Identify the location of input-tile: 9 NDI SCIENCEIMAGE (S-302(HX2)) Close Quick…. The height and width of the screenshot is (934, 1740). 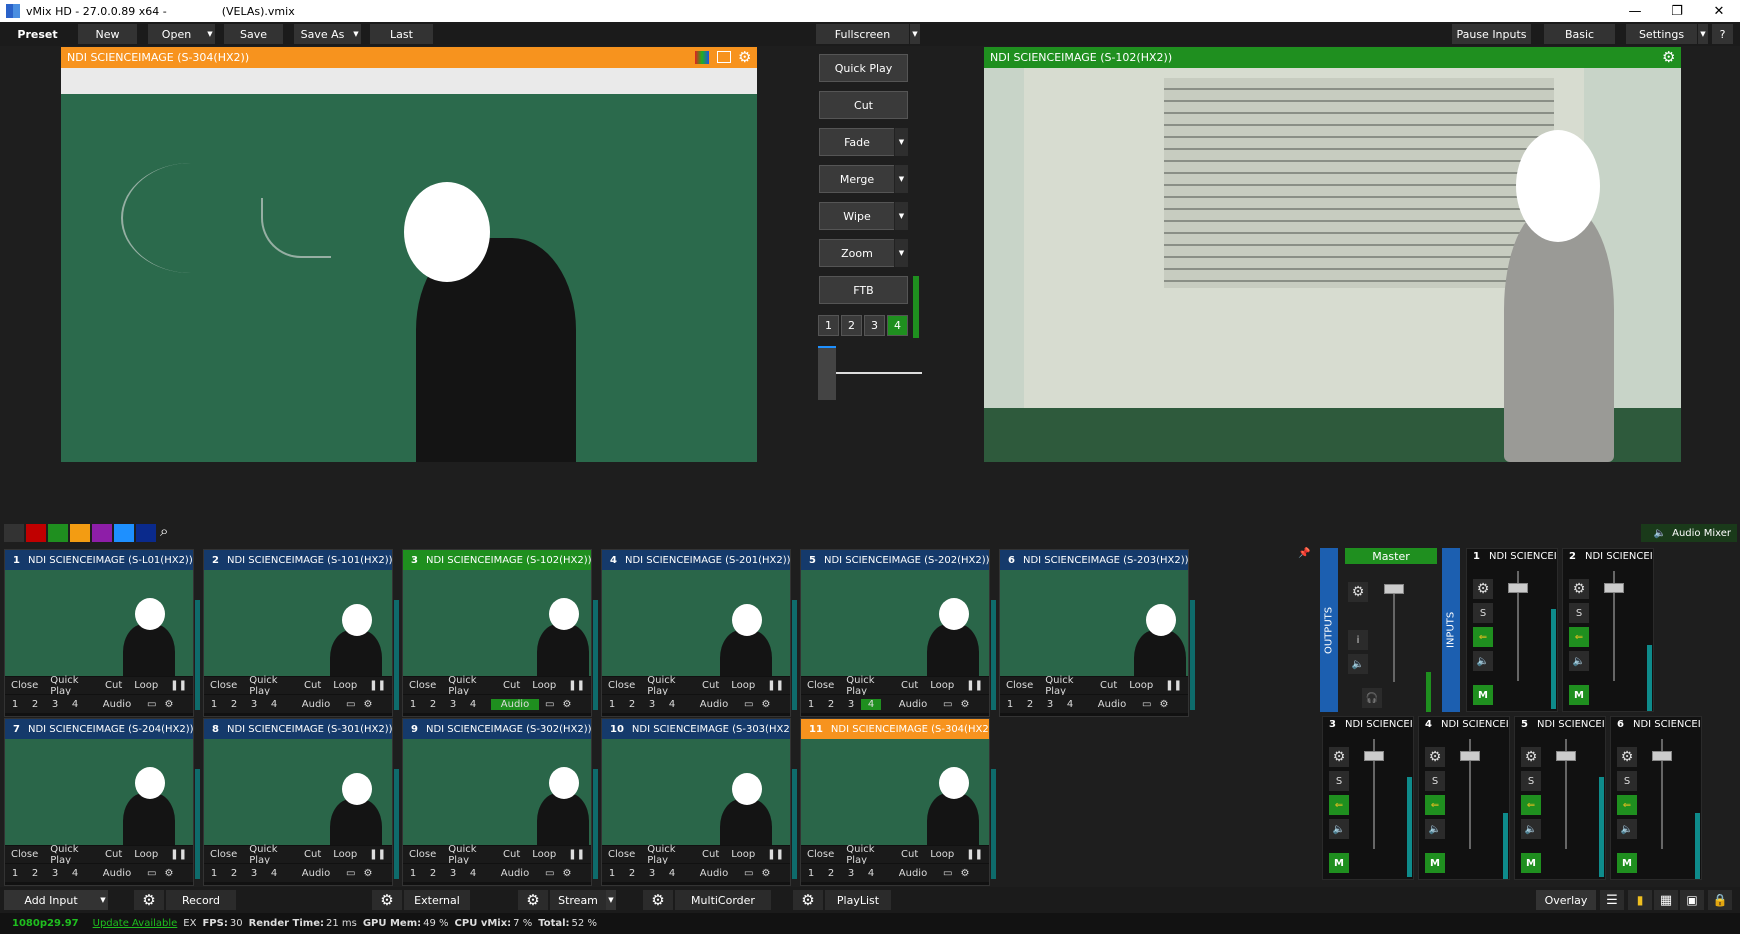
(500, 802).